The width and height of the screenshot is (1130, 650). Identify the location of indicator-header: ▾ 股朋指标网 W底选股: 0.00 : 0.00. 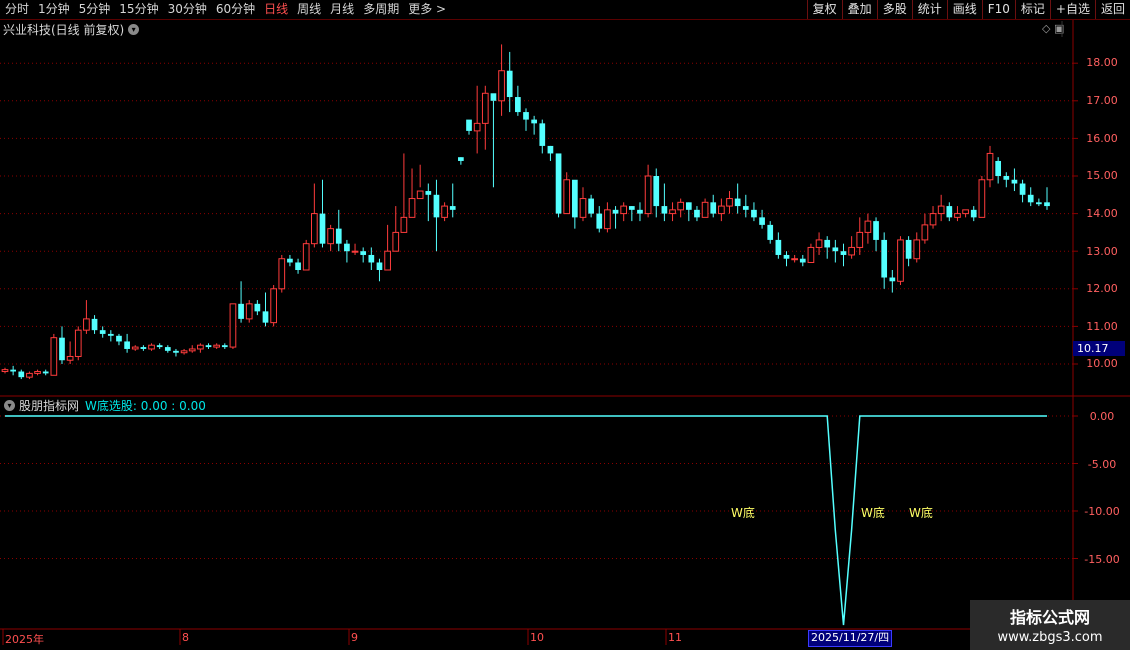
(103, 405).